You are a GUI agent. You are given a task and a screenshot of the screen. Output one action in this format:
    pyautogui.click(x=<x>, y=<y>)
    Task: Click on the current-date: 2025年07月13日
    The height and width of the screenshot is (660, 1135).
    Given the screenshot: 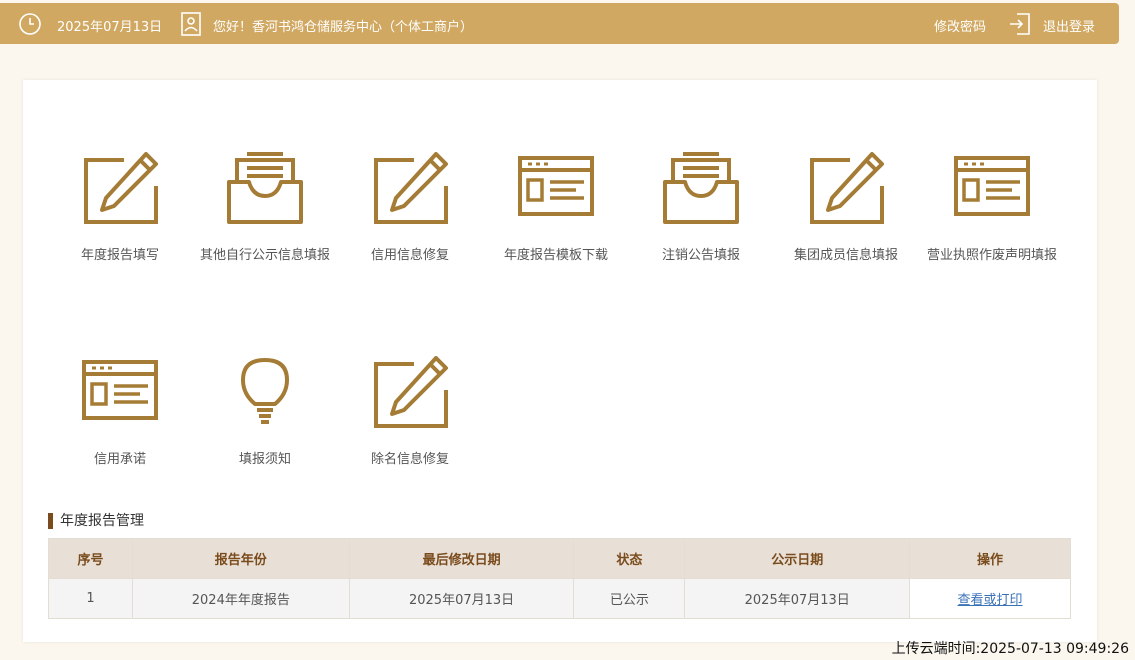 What is the action you would take?
    pyautogui.click(x=110, y=27)
    